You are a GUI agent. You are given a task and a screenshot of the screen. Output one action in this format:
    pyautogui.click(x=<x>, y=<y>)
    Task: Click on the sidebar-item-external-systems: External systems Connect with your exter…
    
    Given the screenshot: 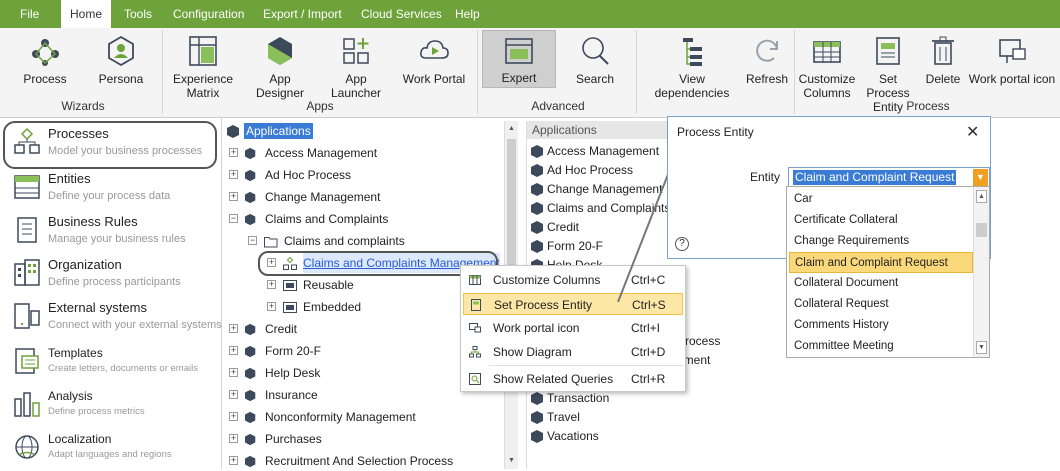 What is the action you would take?
    pyautogui.click(x=111, y=316)
    